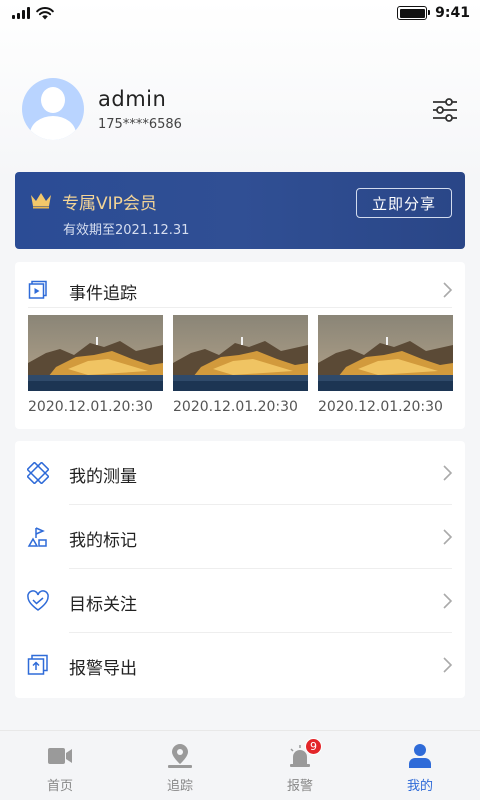 Image resolution: width=480 pixels, height=800 pixels. Describe the element at coordinates (45, 12) in the screenshot. I see `wifi-icon` at that location.